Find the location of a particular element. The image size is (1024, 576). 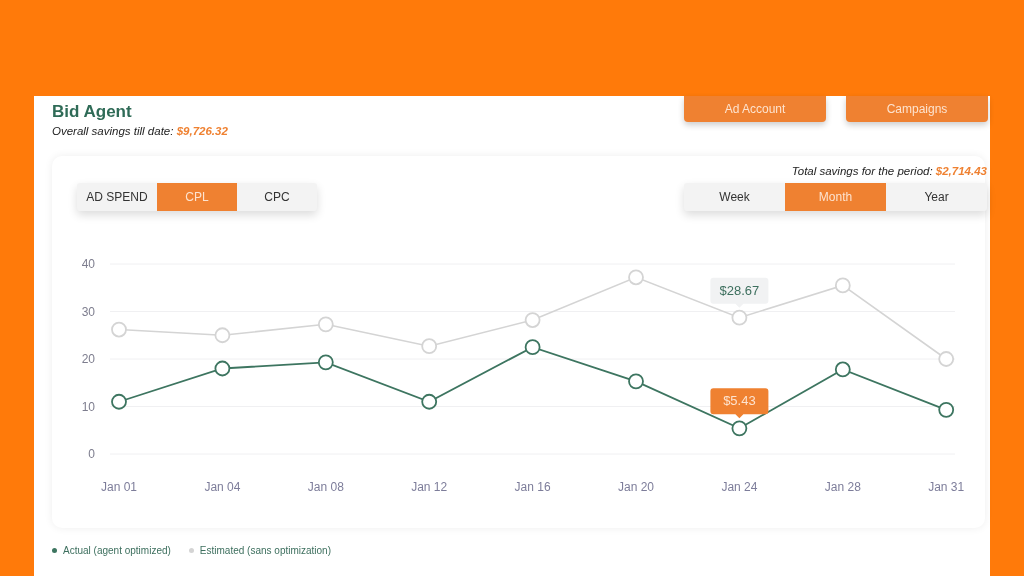

axis-label: 40 is located at coordinates (88, 264).